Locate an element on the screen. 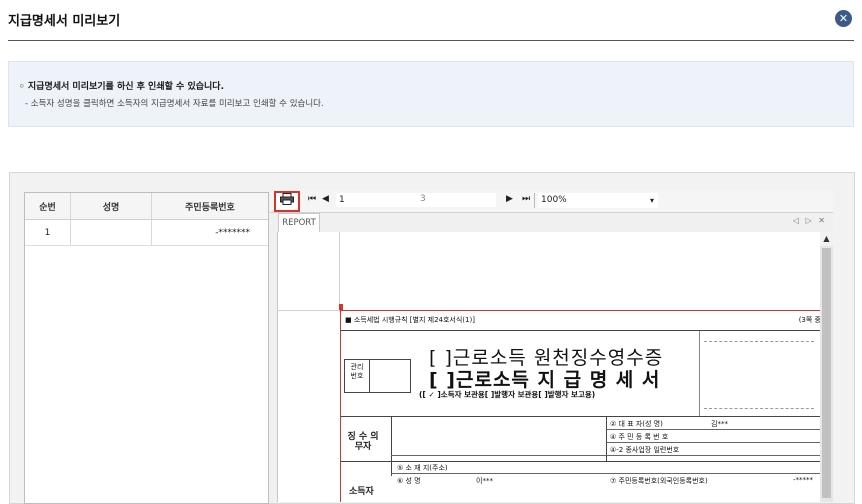 The width and height of the screenshot is (862, 504). toolbar-separator is located at coordinates (534, 200).